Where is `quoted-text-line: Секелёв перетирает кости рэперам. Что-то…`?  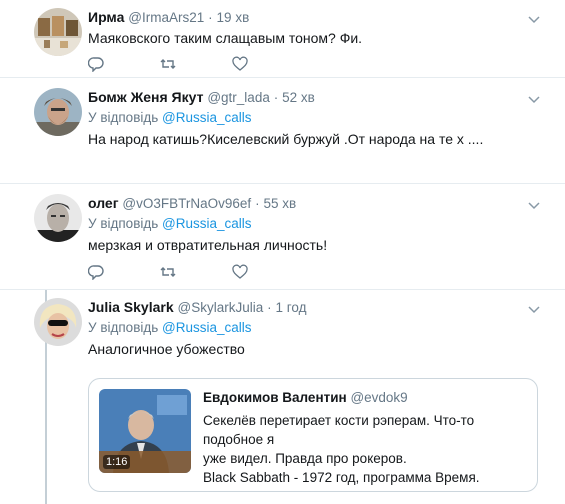 quoted-text-line: Секелёв перетирает кости рэперам. Что-то… is located at coordinates (339, 430).